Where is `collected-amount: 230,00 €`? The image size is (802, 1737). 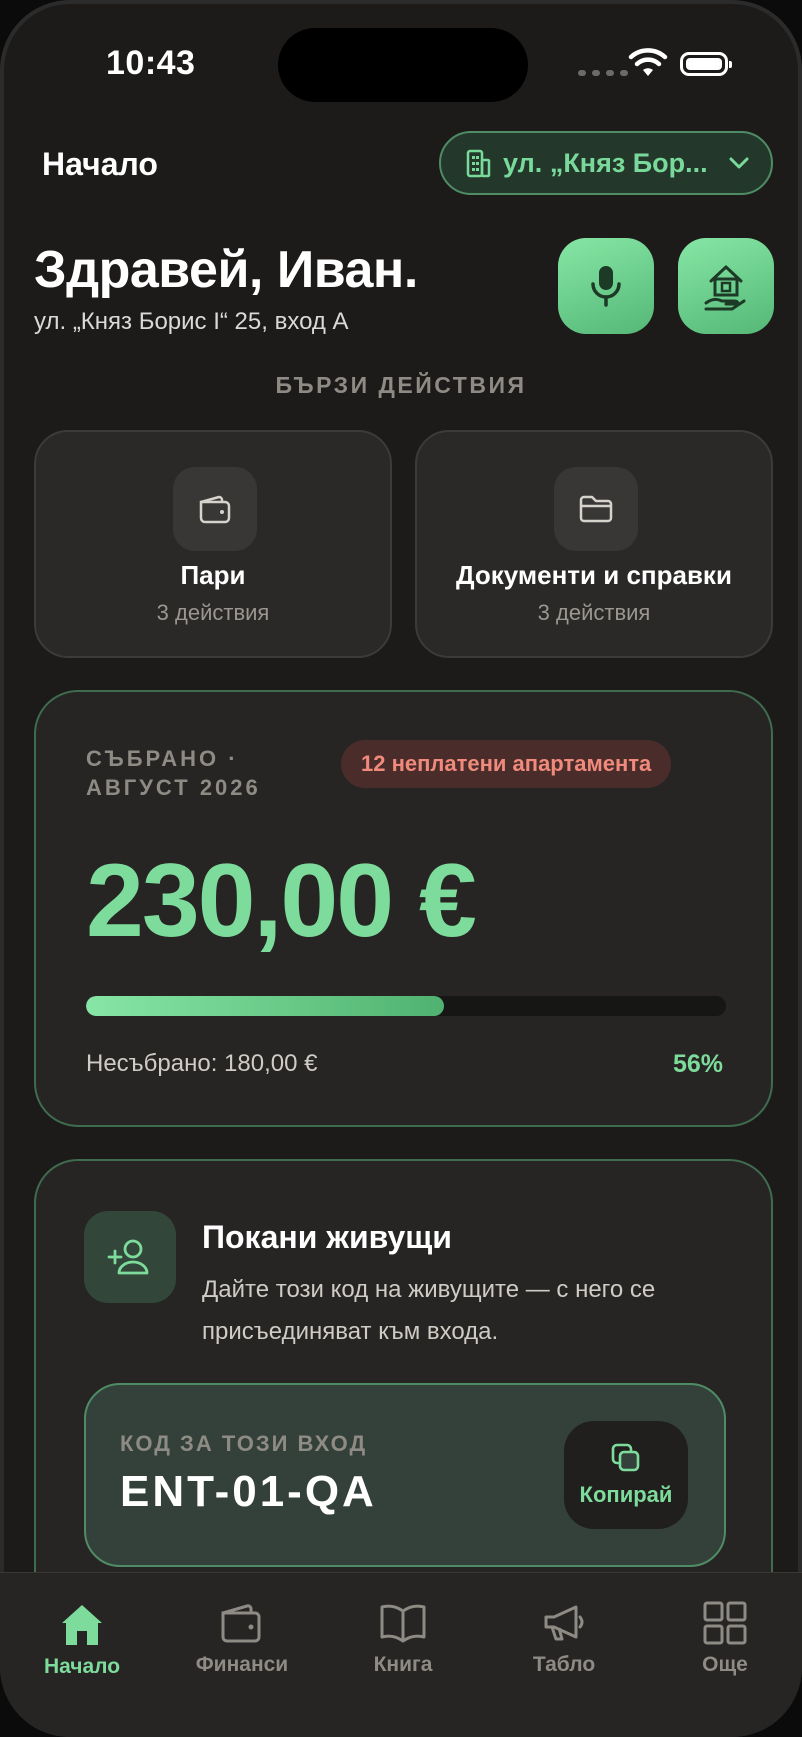 collected-amount: 230,00 € is located at coordinates (281, 901).